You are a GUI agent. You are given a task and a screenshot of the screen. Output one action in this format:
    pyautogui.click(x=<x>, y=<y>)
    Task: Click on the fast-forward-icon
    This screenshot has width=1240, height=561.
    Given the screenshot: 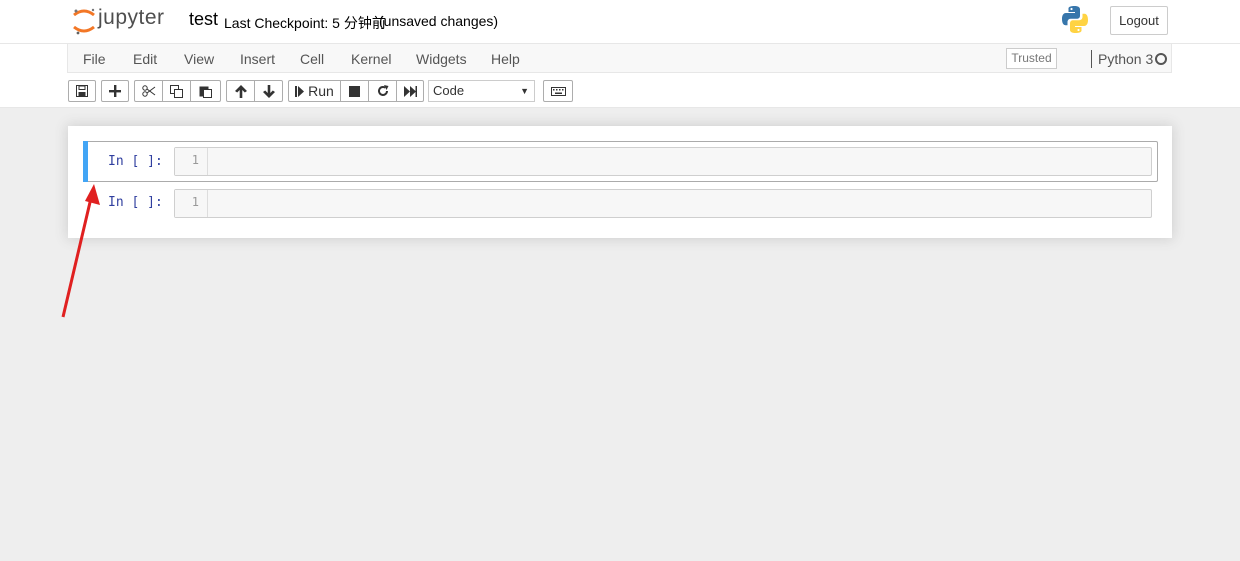 What is the action you would take?
    pyautogui.click(x=410, y=91)
    